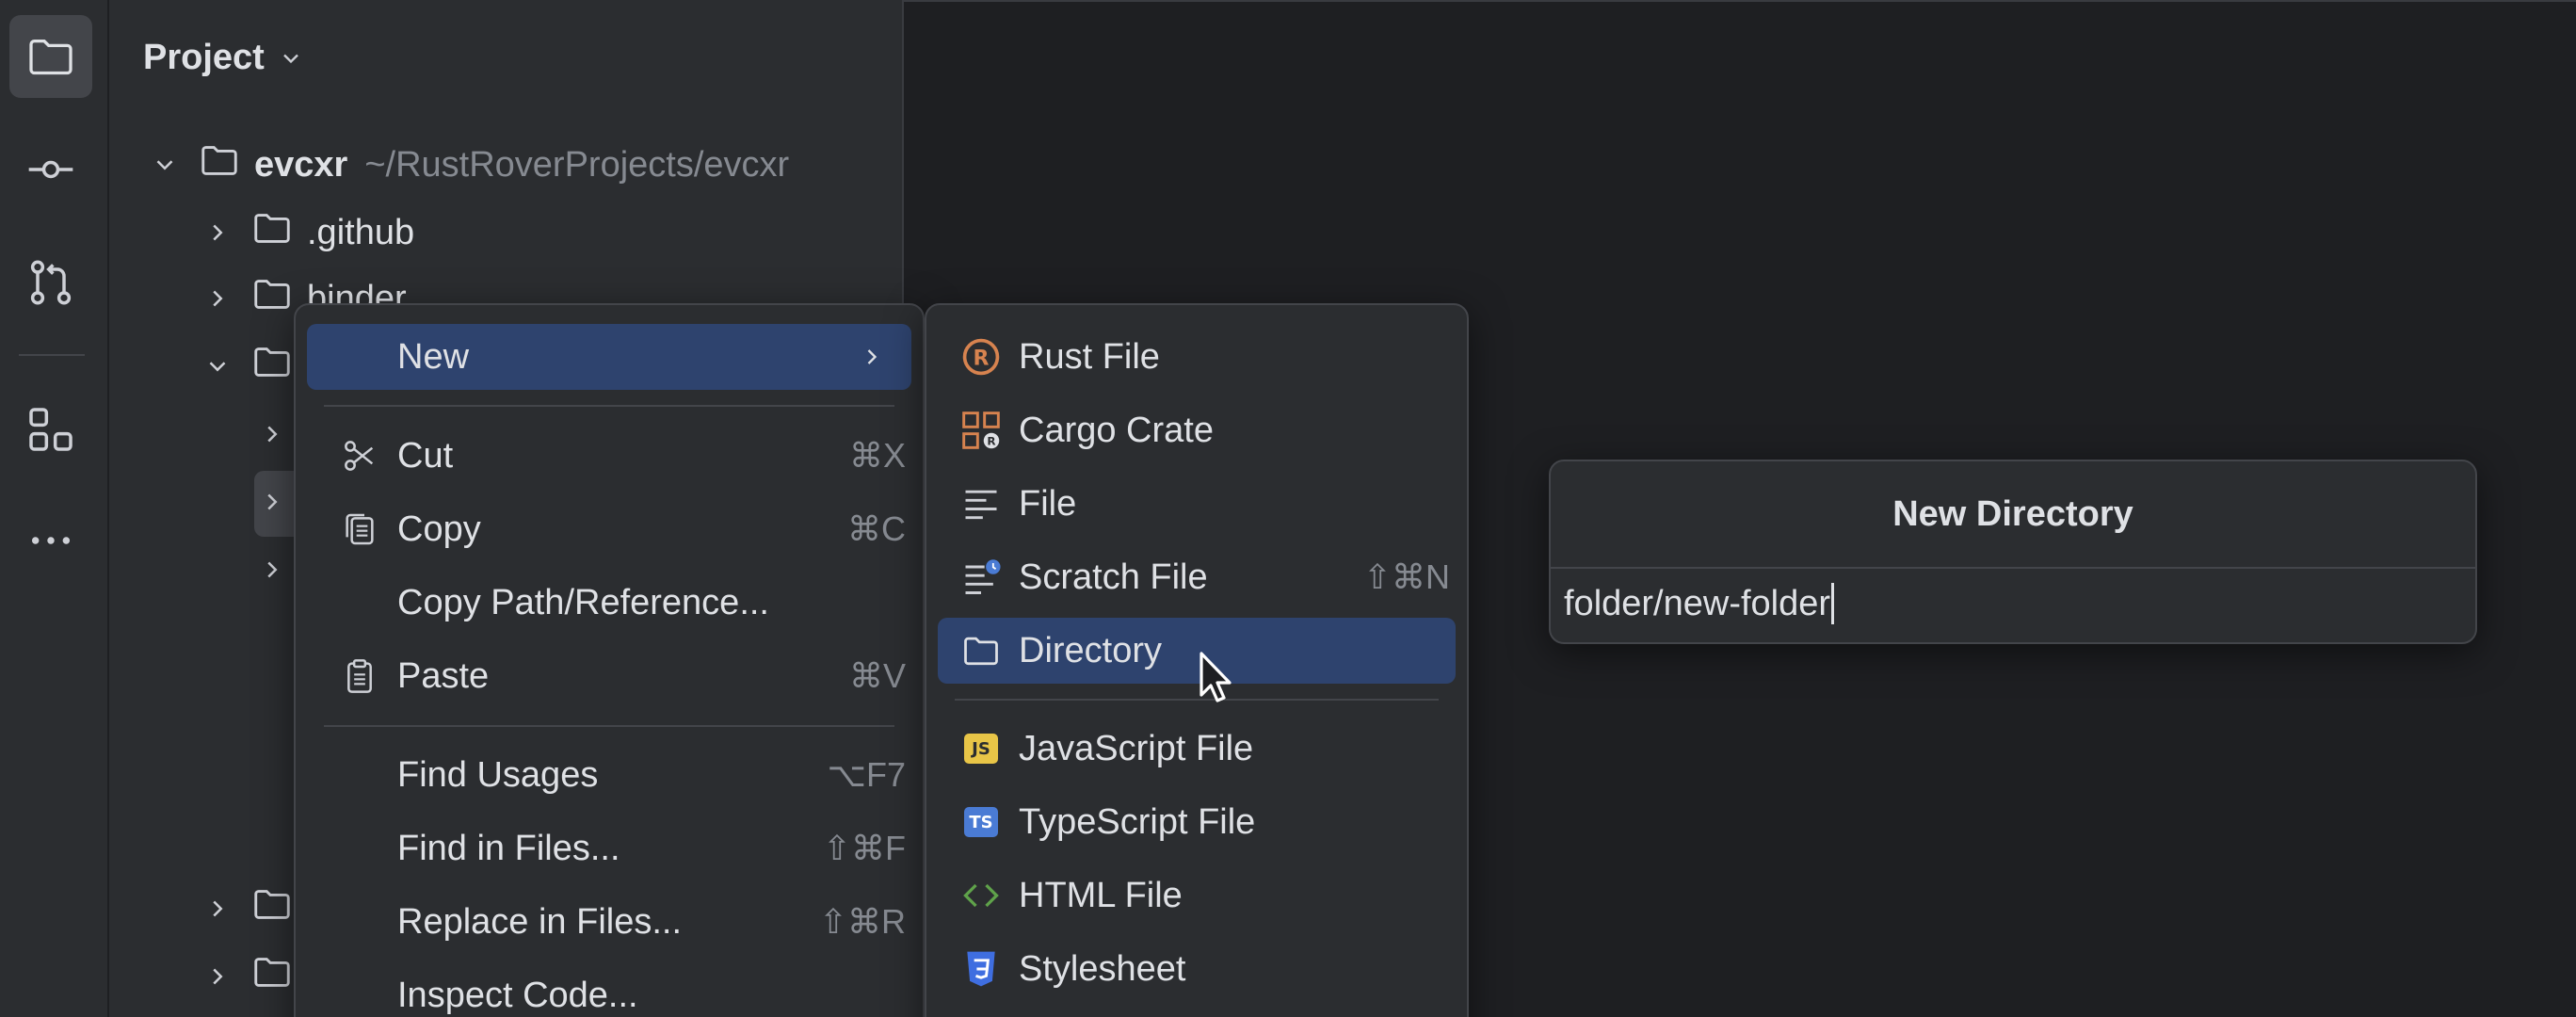  What do you see at coordinates (439, 528) in the screenshot?
I see `menu-item-label: Copy` at bounding box center [439, 528].